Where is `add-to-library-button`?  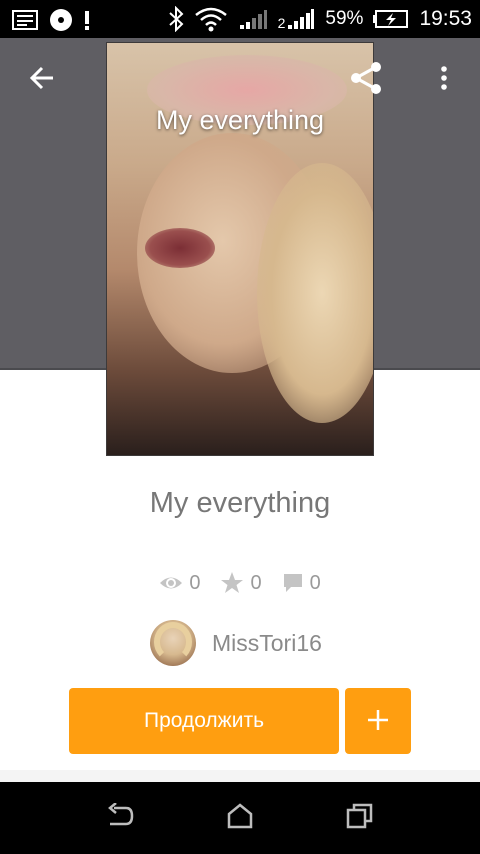
add-to-library-button is located at coordinates (378, 721).